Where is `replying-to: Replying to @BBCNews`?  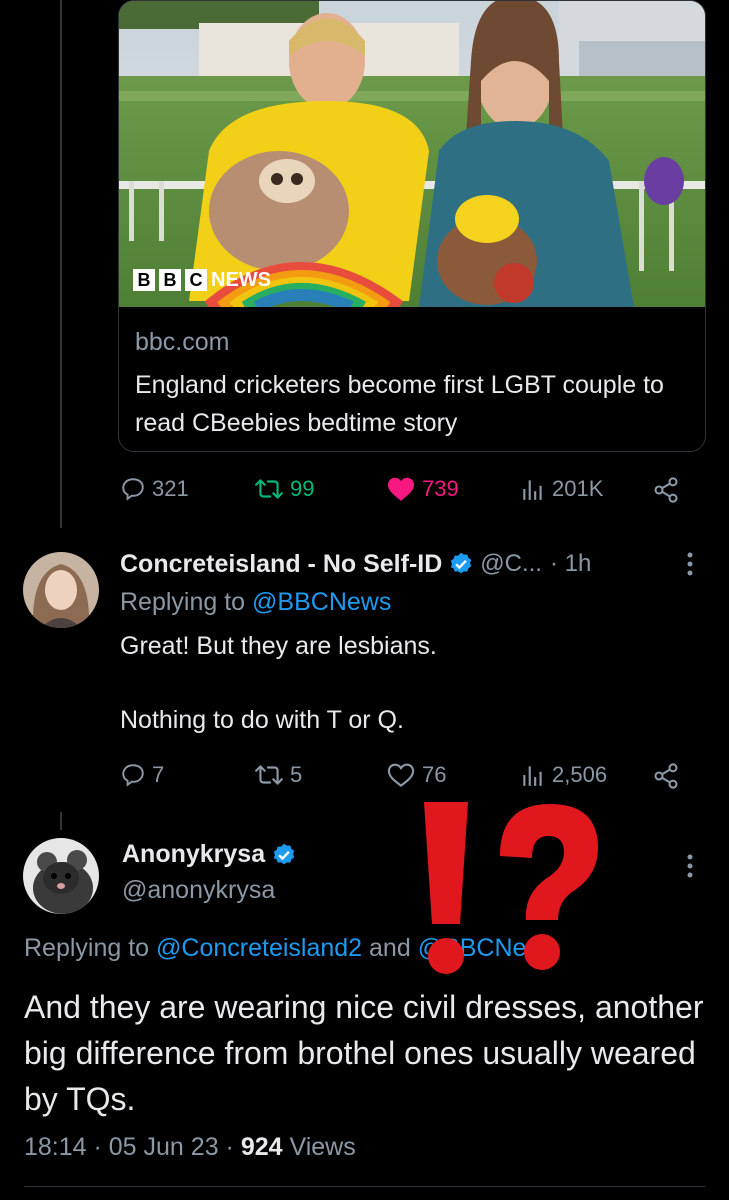
replying-to: Replying to @BBCNews is located at coordinates (255, 602).